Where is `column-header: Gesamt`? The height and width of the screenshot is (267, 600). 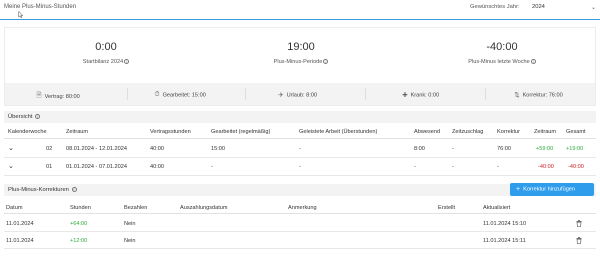
column-header: Gesamt is located at coordinates (576, 132).